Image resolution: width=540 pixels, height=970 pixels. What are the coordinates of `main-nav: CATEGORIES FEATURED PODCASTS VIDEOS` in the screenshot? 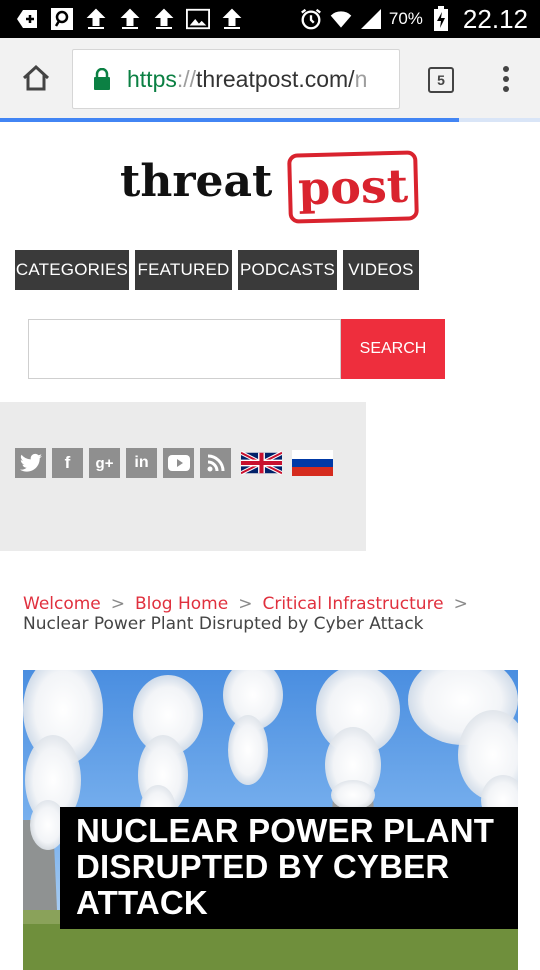 It's located at (217, 270).